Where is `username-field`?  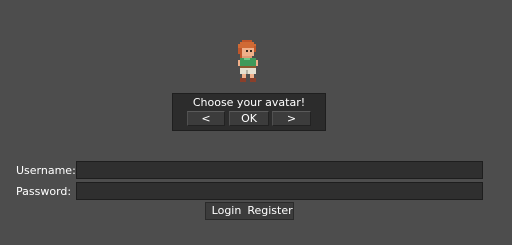
username-field is located at coordinates (279, 170).